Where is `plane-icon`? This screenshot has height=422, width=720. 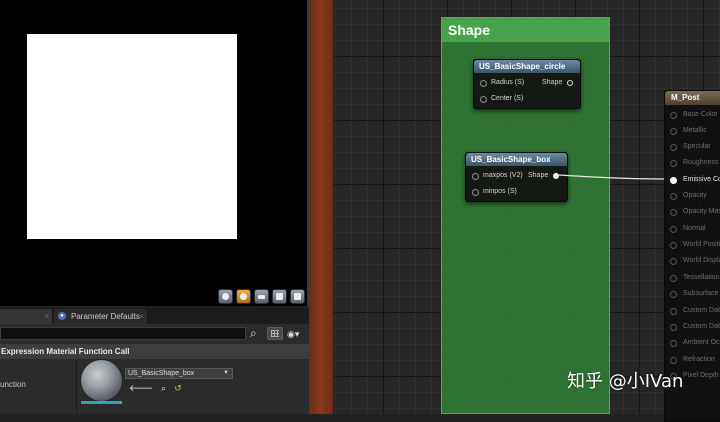 plane-icon is located at coordinates (261, 296).